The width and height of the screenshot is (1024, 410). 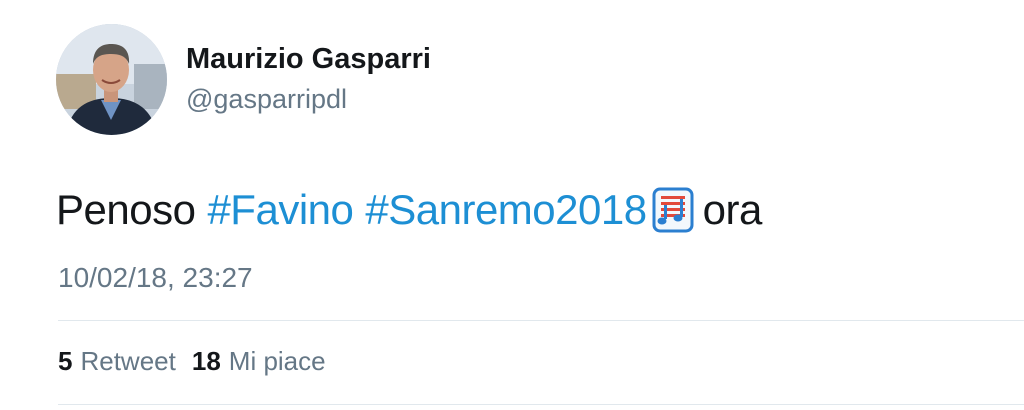 I want to click on tweet-stats: 5 Retweet 18 Mi piace, so click(x=192, y=361).